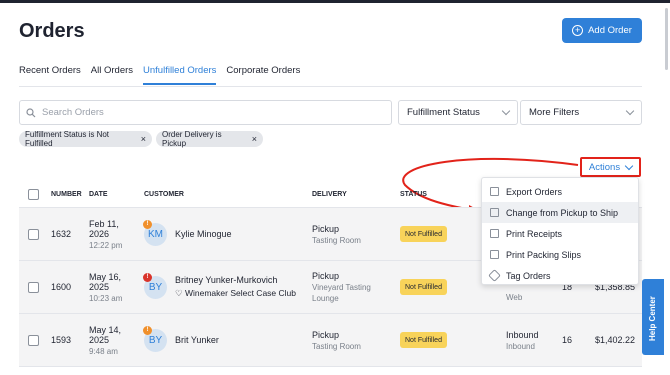  Describe the element at coordinates (560, 275) in the screenshot. I see `menu-item-tag-orders: Tag Orders` at that location.